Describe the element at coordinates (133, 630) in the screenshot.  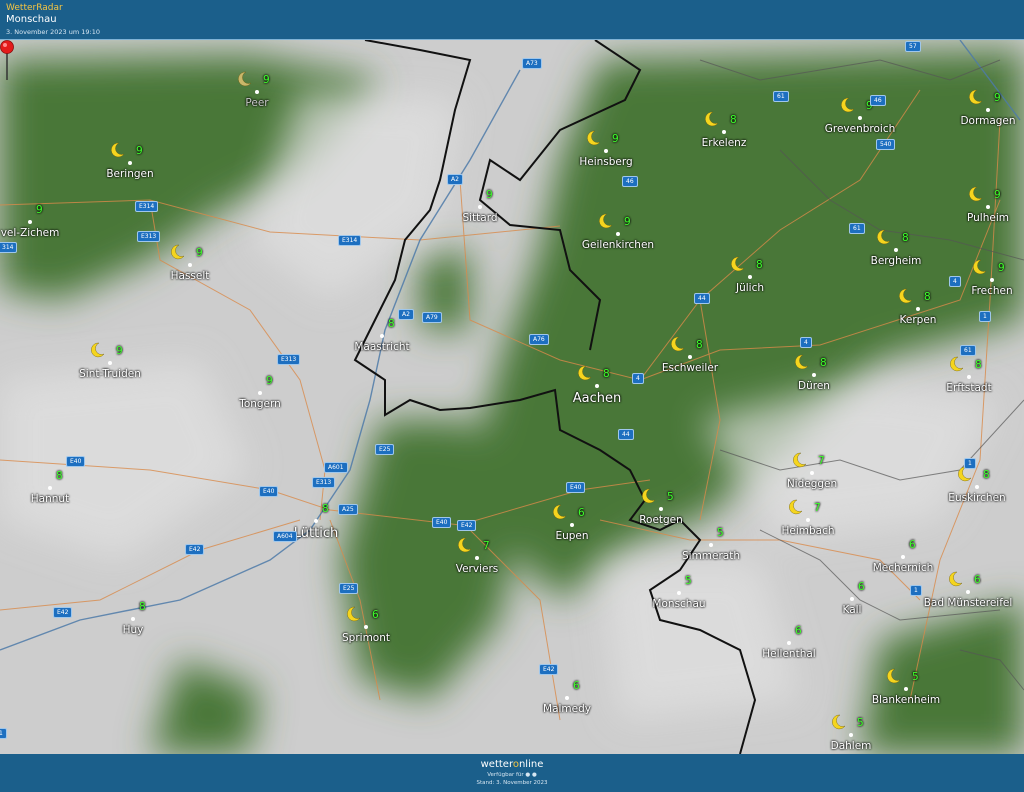
I see `city-name: Huy` at that location.